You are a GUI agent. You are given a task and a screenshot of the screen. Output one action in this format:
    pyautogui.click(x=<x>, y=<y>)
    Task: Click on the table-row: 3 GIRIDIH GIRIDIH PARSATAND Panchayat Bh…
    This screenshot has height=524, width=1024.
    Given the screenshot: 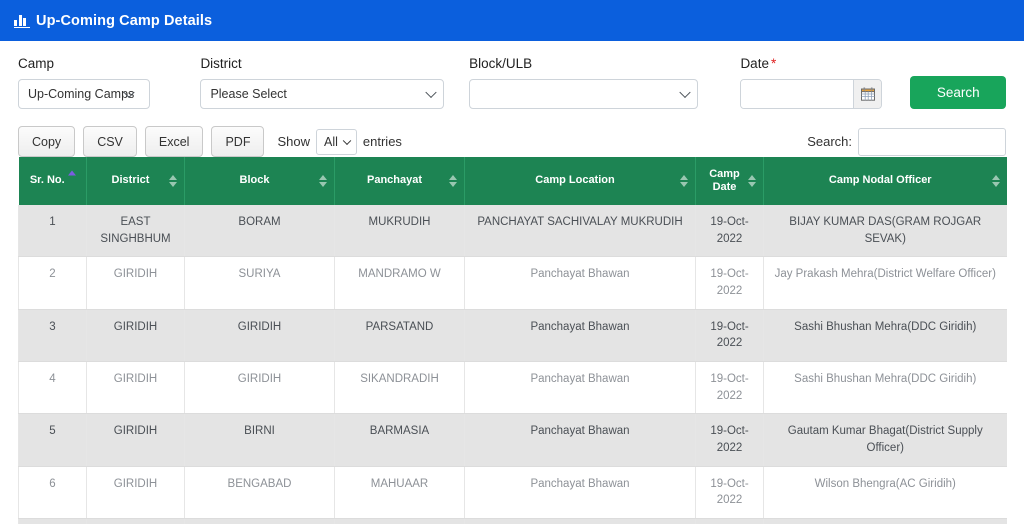 What is the action you would take?
    pyautogui.click(x=512, y=336)
    